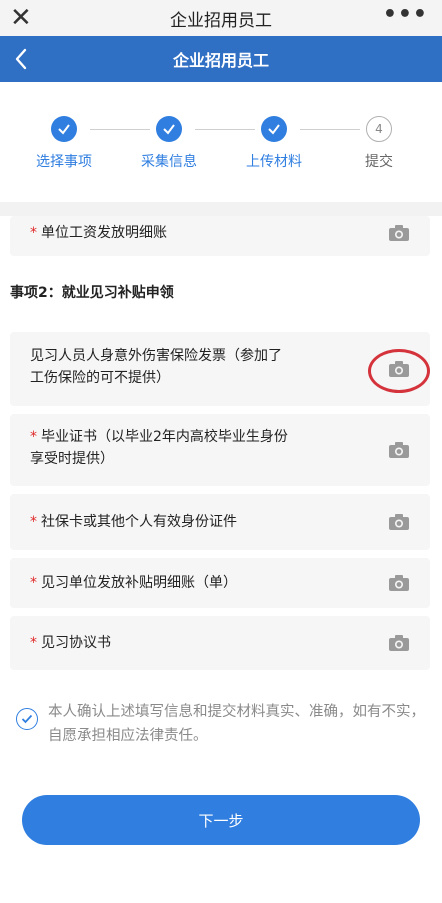  Describe the element at coordinates (92, 293) in the screenshot. I see `section-title: 事项2：就业见习补贴申领` at that location.